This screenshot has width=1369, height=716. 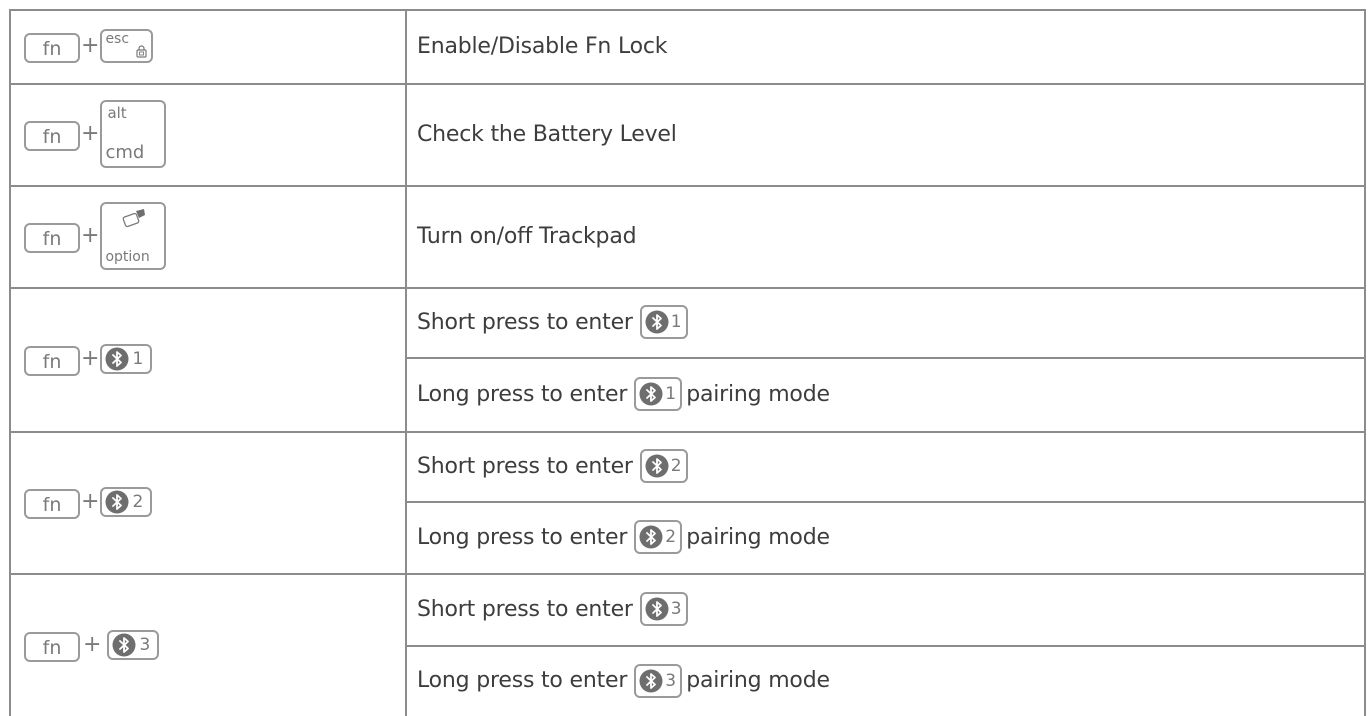 What do you see at coordinates (207, 134) in the screenshot?
I see `table-row-battery-keys: fn + alt cmd` at bounding box center [207, 134].